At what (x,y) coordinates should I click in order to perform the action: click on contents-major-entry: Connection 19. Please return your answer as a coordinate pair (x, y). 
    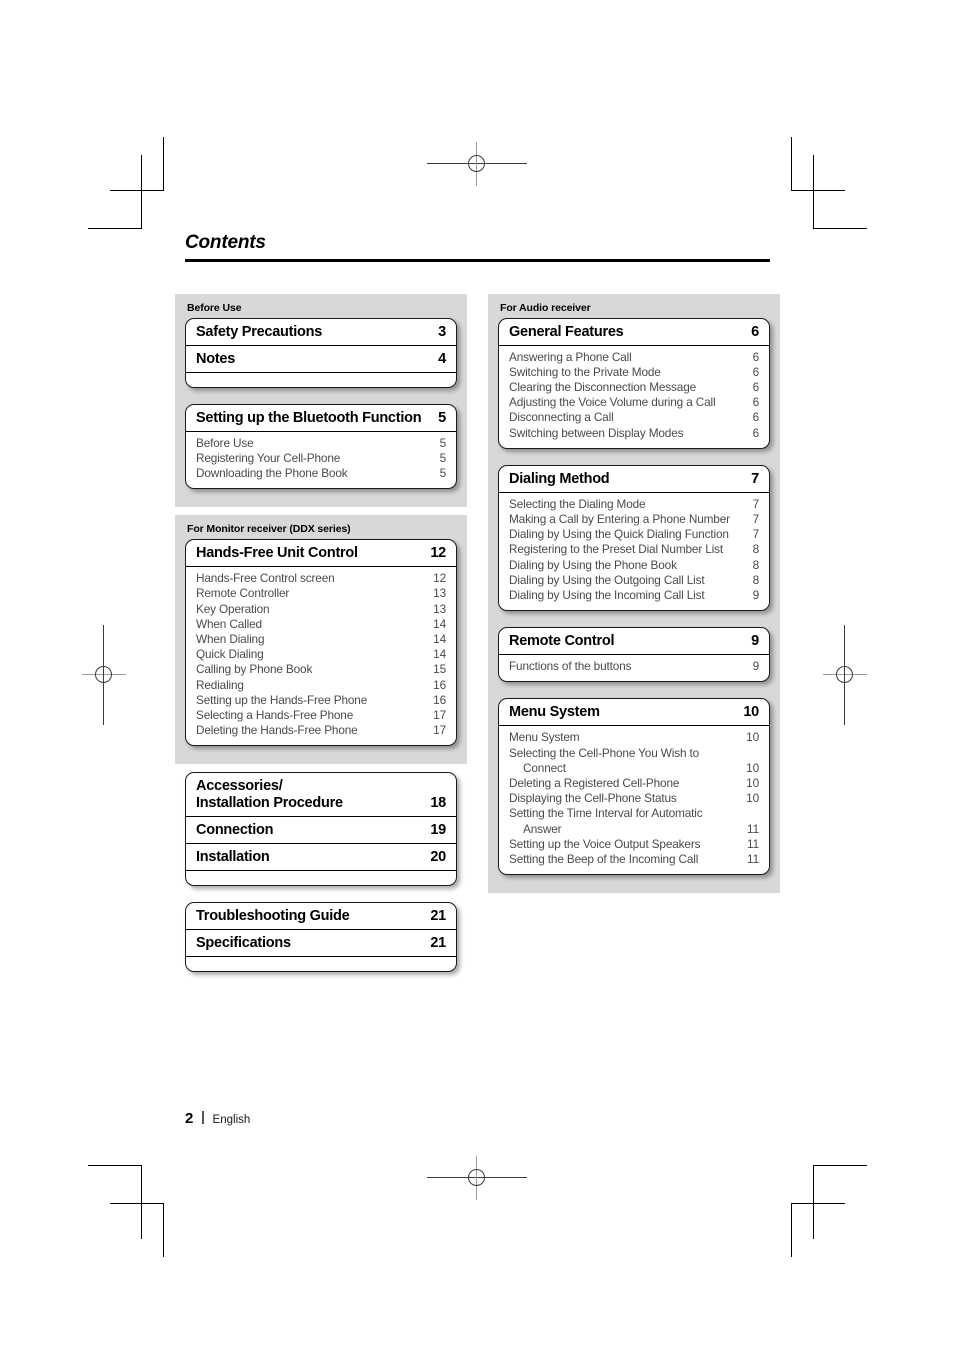
    Looking at the image, I should click on (321, 831).